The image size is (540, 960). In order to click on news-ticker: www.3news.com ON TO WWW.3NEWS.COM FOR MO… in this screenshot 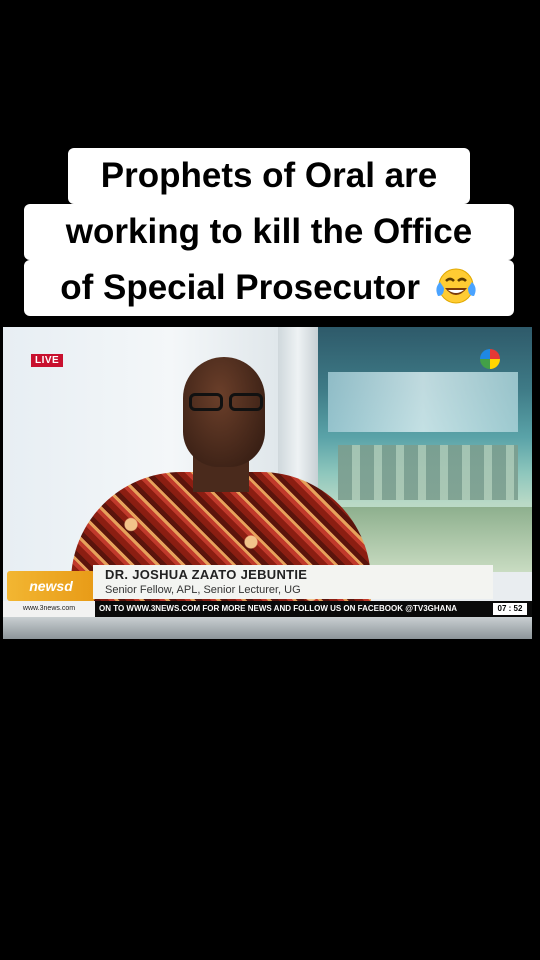, I will do `click(267, 609)`.